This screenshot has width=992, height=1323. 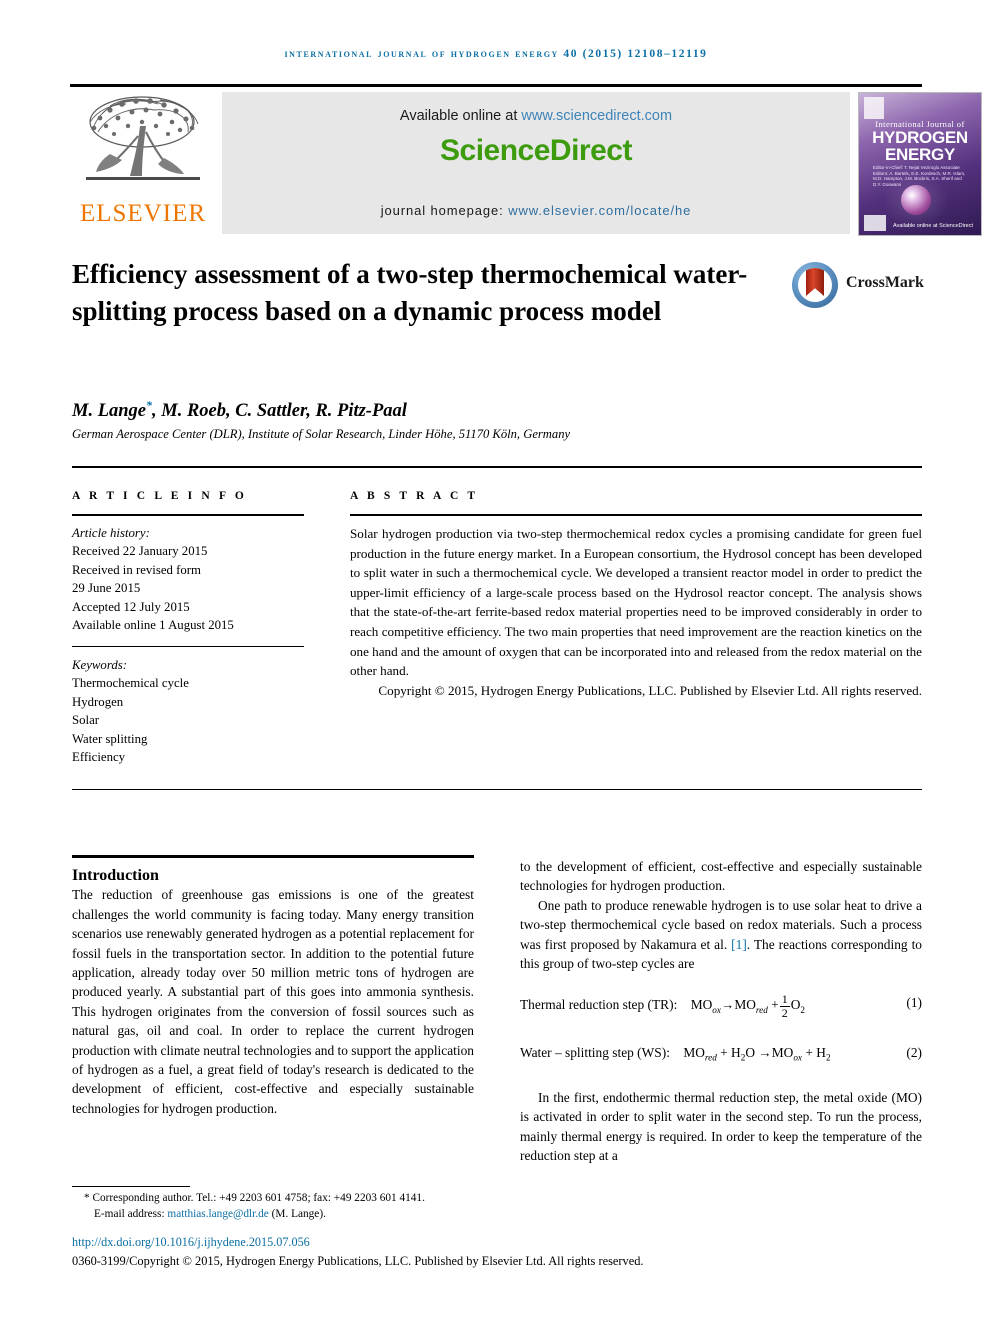 What do you see at coordinates (914, 1003) in the screenshot?
I see `equation-1-number: (1)` at bounding box center [914, 1003].